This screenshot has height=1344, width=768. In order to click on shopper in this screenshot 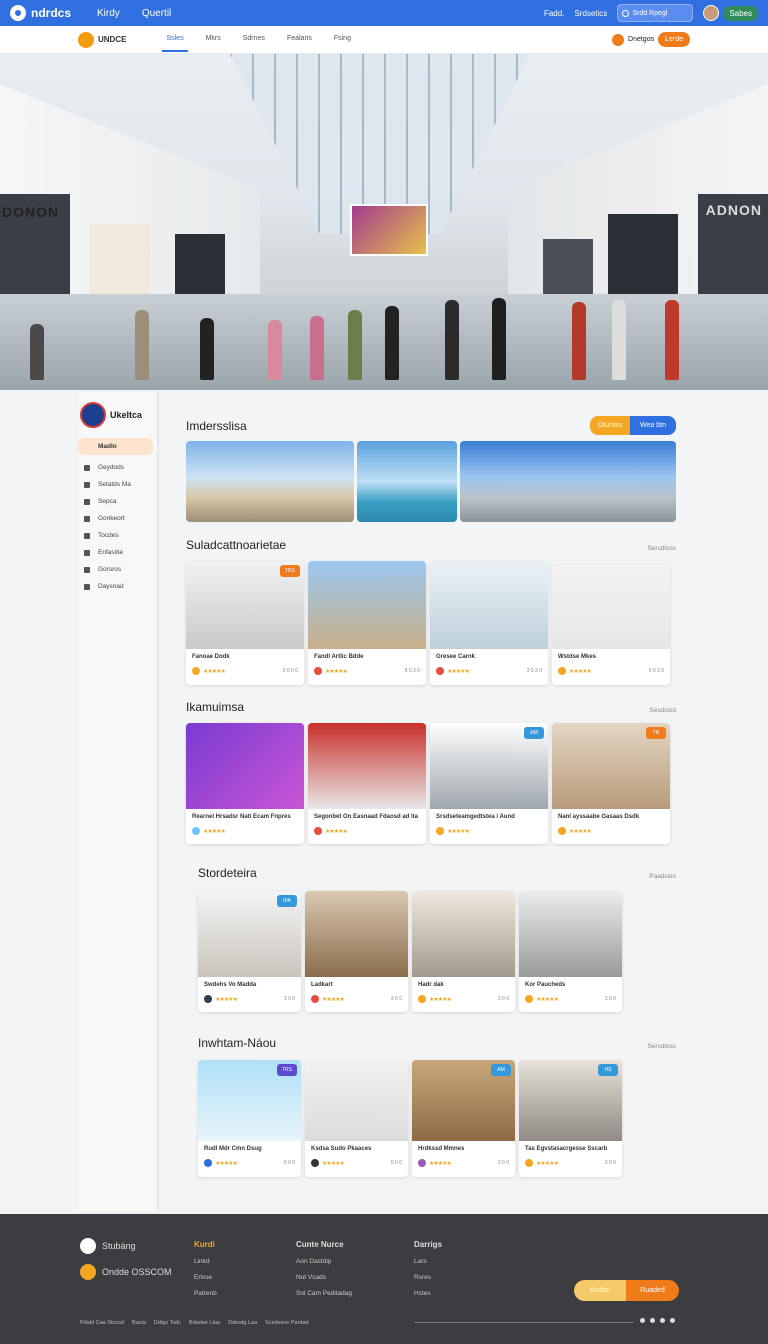, I will do `click(355, 345)`.